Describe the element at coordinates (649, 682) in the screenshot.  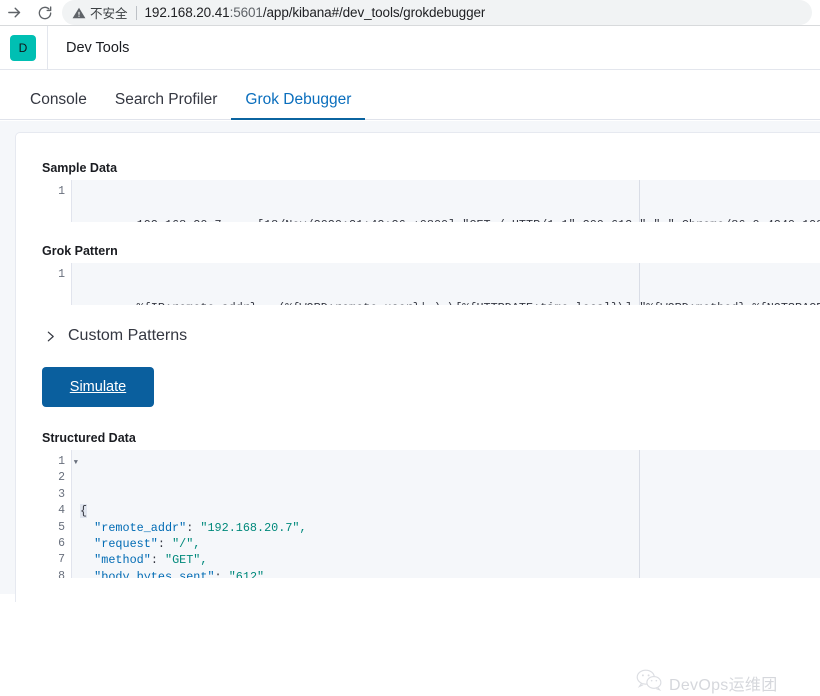
I see `wechat-icon` at that location.